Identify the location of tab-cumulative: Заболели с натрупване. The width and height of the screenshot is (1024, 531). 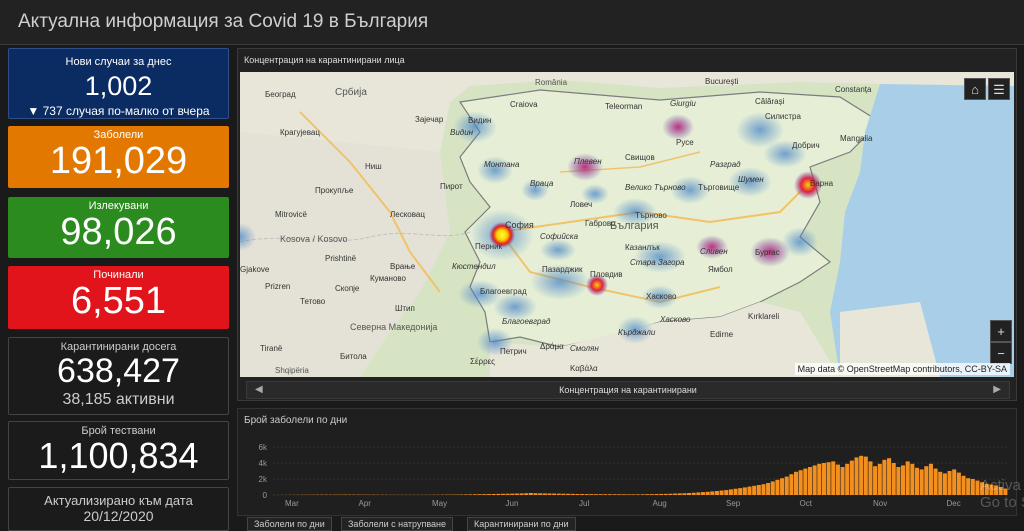
(397, 524).